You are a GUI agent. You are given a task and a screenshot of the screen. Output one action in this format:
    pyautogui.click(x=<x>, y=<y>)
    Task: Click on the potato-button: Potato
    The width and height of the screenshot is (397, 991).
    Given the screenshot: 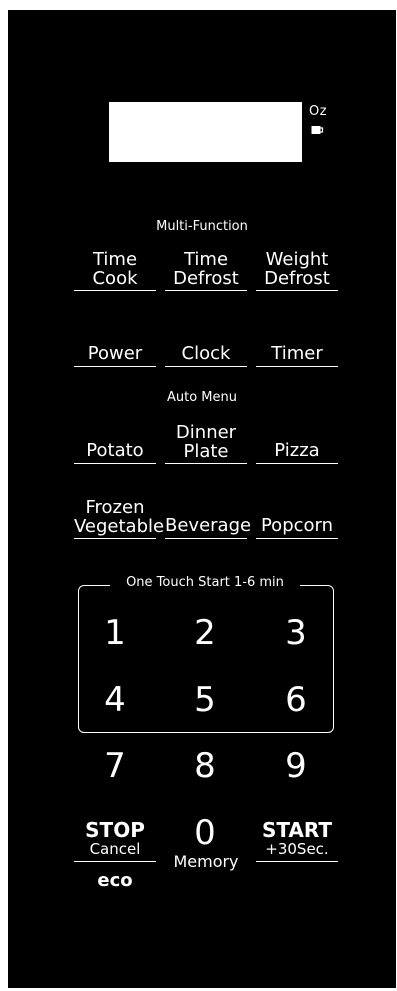 What is the action you would take?
    pyautogui.click(x=115, y=442)
    